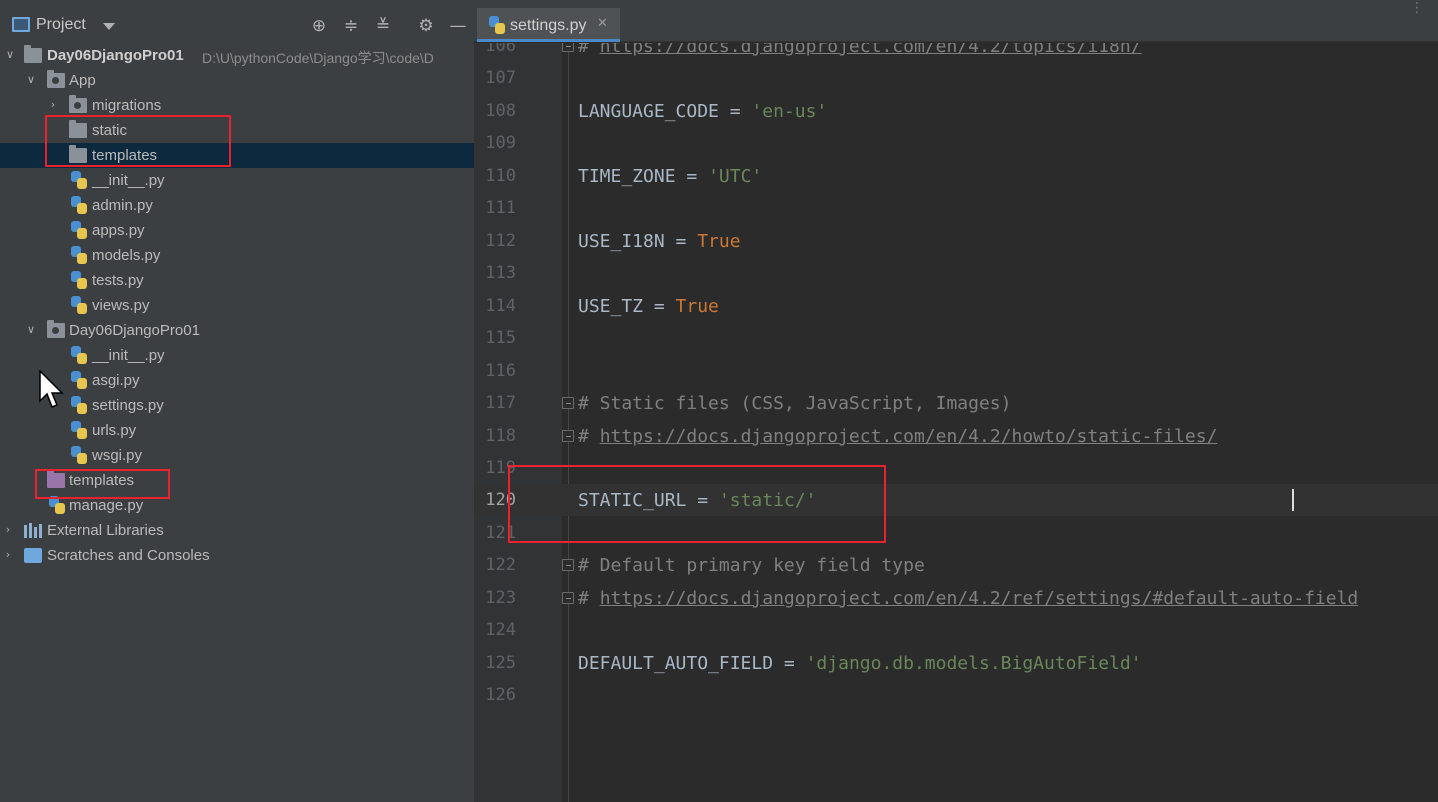 Image resolution: width=1438 pixels, height=802 pixels. Describe the element at coordinates (648, 111) in the screenshot. I see `setting-name: LANGUAGE_CODE` at that location.